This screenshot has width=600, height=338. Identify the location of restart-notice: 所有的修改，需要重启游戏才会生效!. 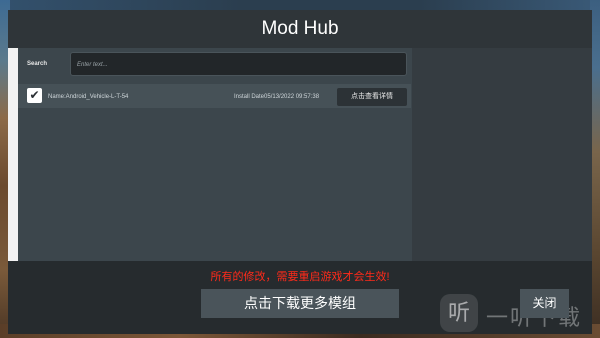
(300, 277).